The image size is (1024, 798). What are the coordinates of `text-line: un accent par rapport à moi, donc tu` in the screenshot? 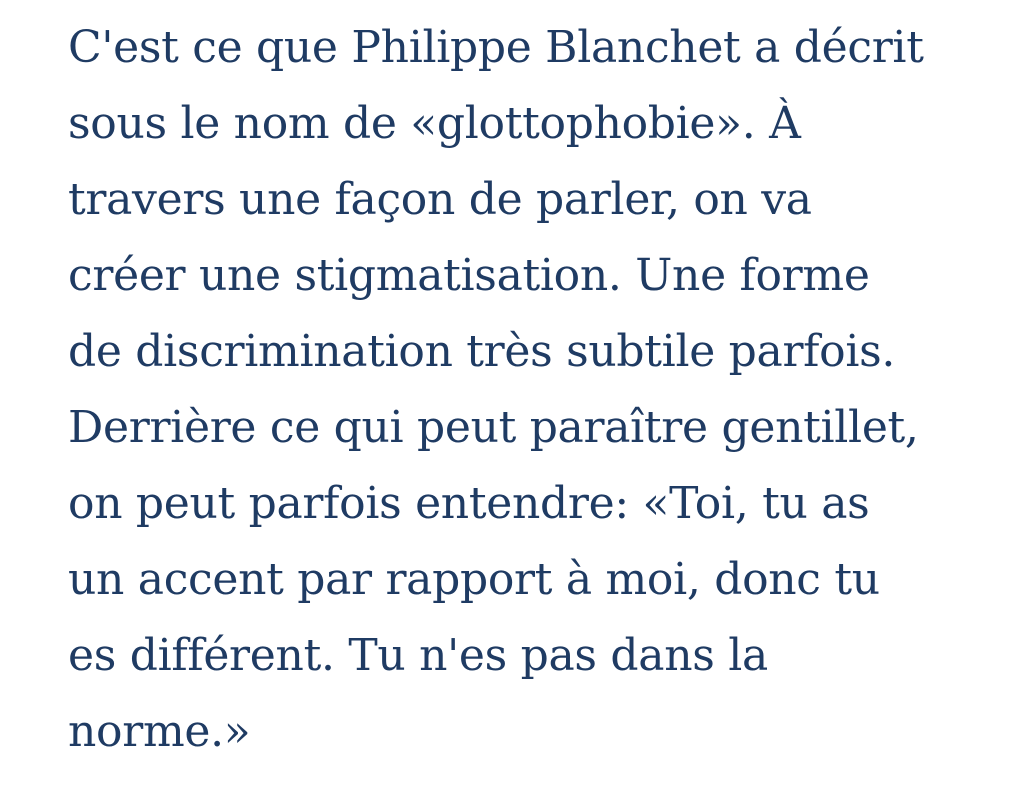 It's located at (474, 579).